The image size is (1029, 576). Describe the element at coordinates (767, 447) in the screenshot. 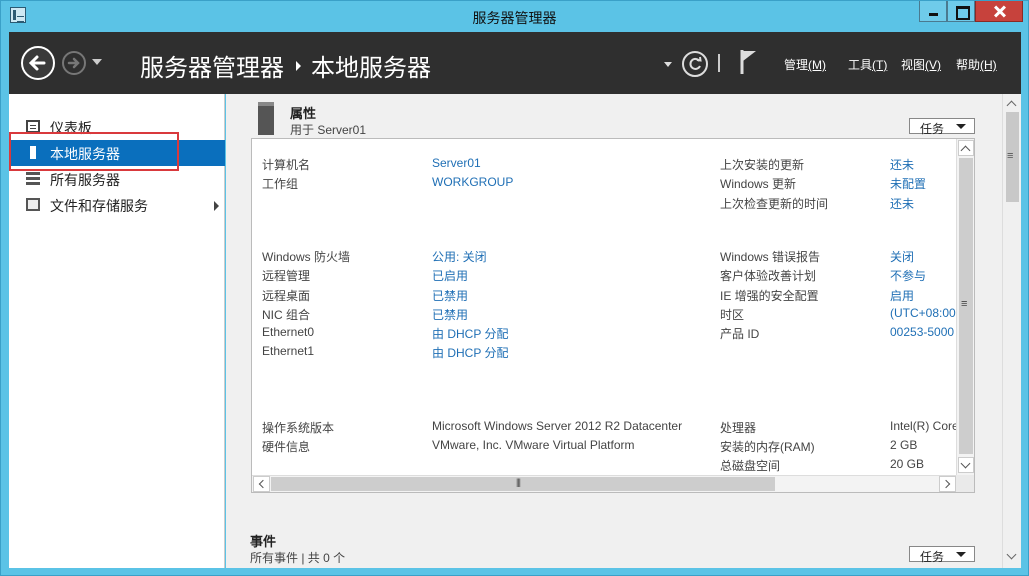

I see `prop-key: 安装的内存(RAM)` at that location.